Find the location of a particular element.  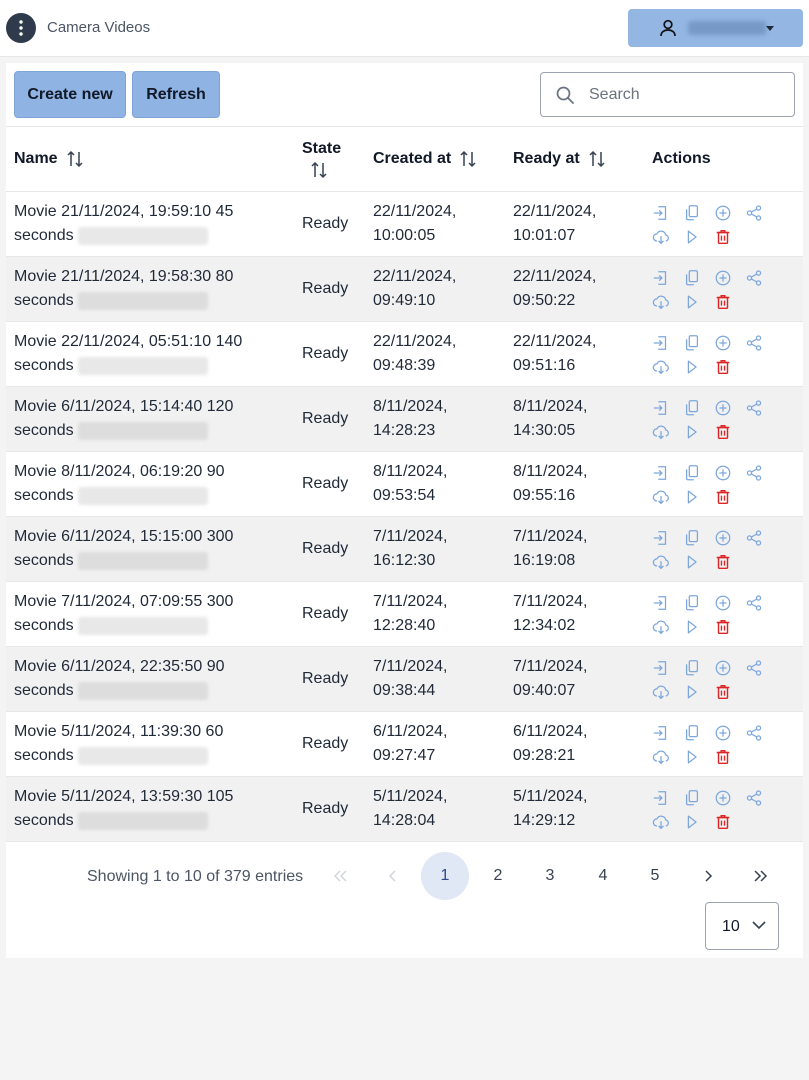

header-name: Name is located at coordinates (150, 159).